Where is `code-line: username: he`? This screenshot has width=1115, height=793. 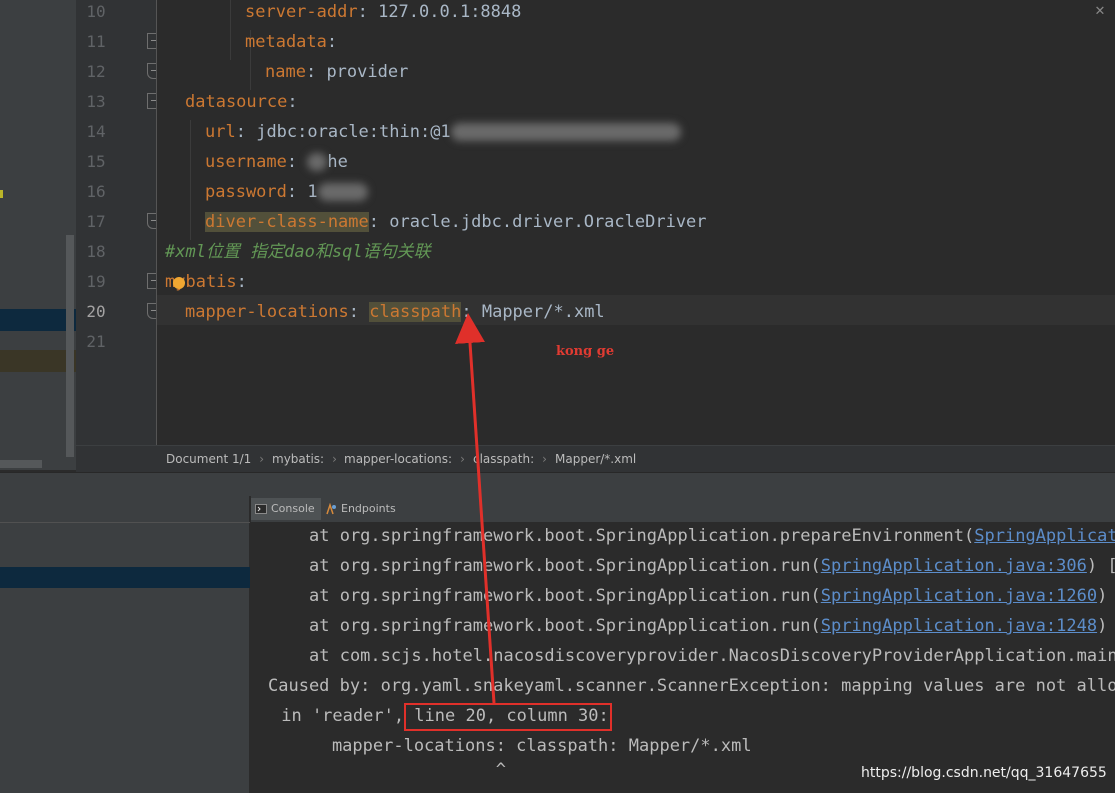 code-line: username: he is located at coordinates (636, 165).